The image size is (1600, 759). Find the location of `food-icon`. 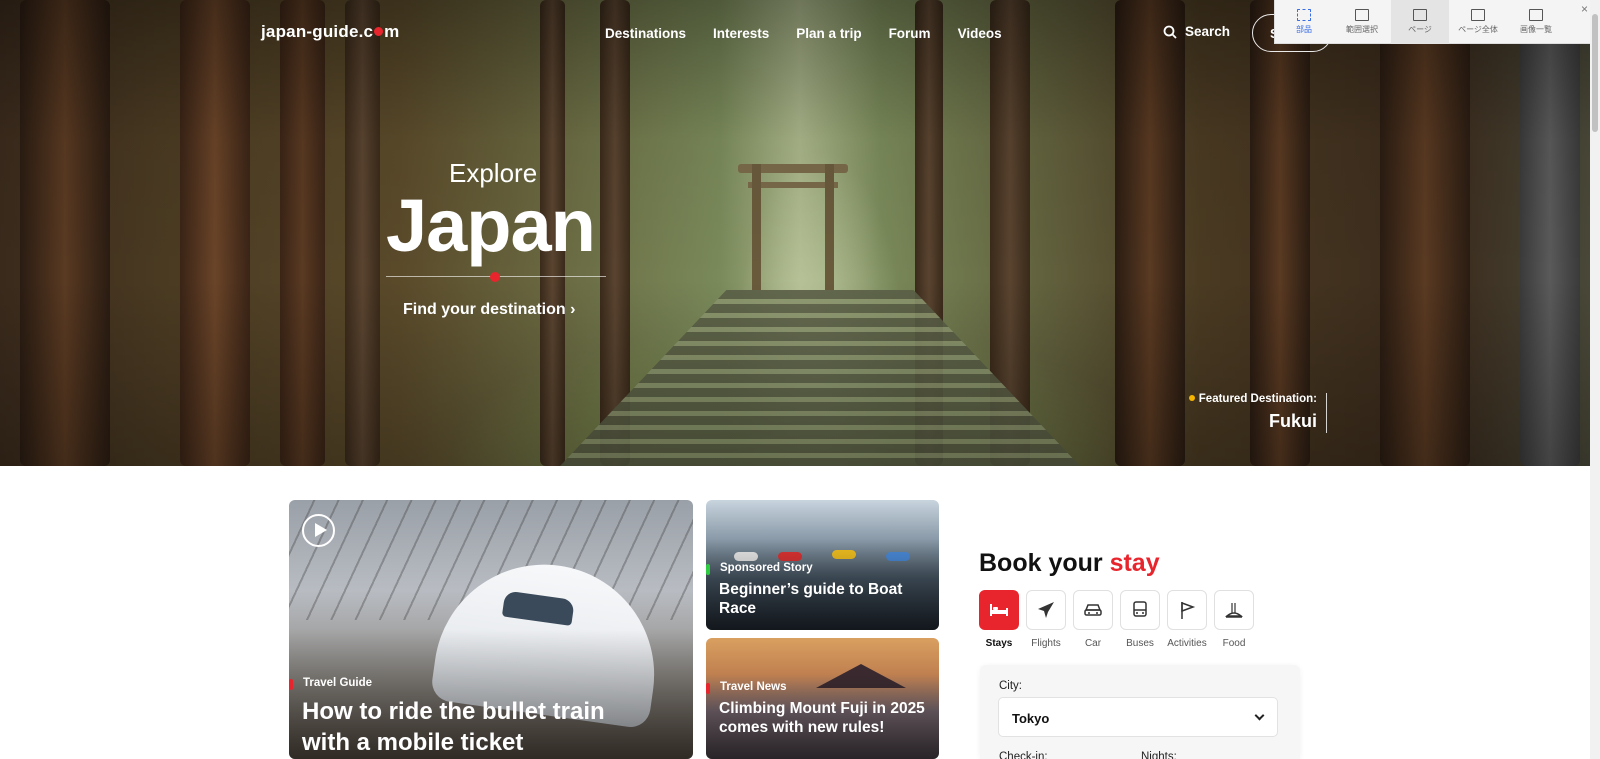

food-icon is located at coordinates (1234, 610).